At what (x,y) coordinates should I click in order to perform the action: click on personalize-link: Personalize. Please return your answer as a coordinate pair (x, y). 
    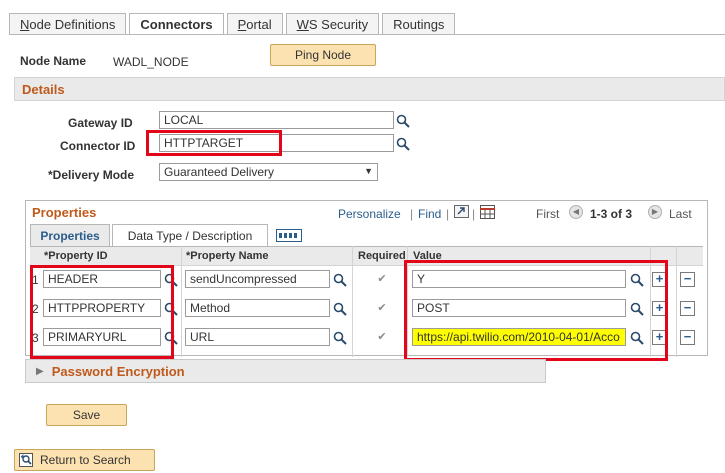
    Looking at the image, I should click on (369, 214).